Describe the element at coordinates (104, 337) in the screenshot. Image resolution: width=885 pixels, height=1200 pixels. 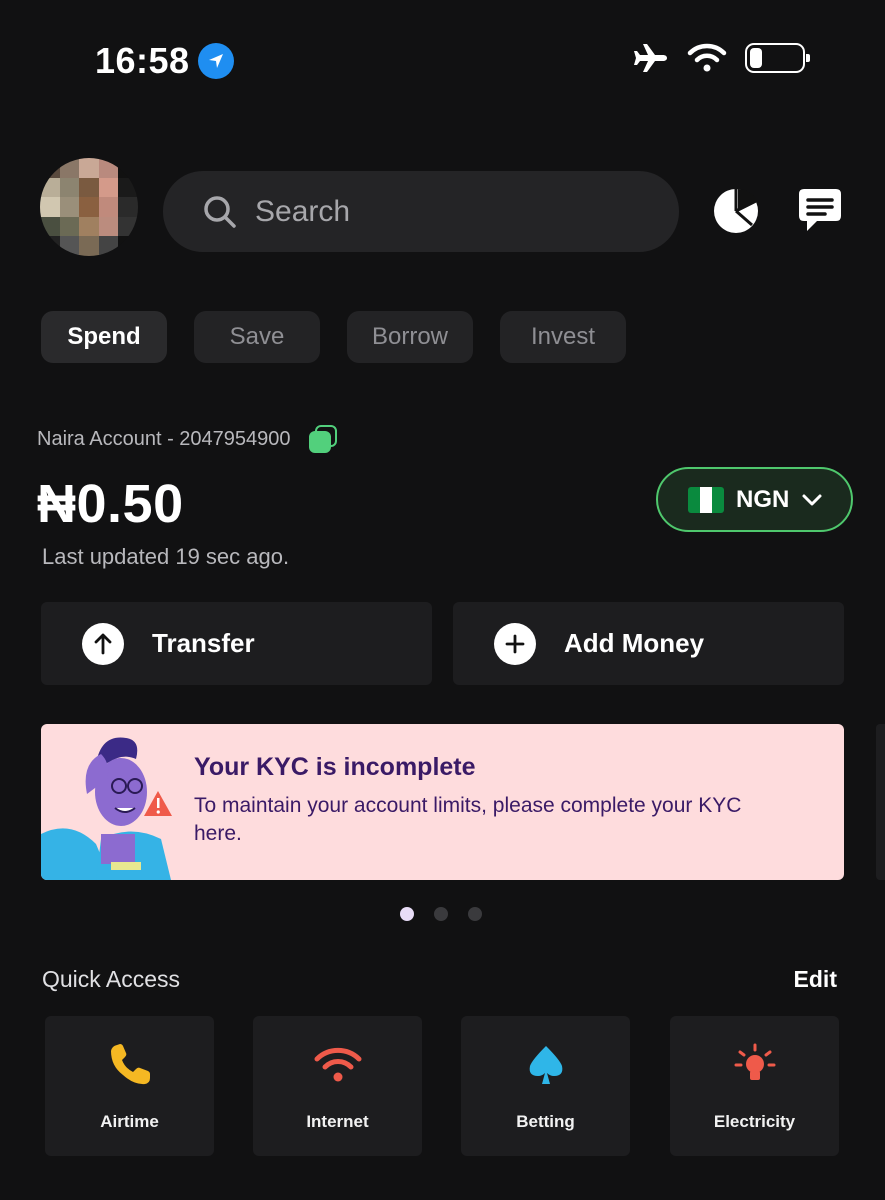
I see `tab-spend: Spend` at that location.